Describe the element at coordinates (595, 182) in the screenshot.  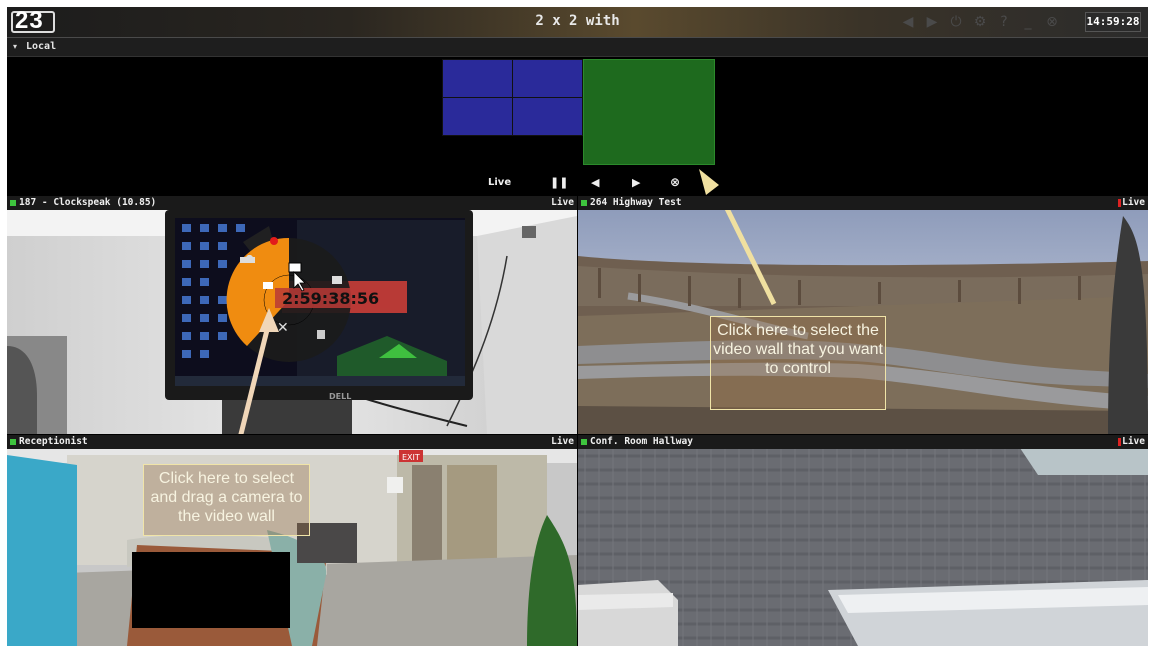
I see `previous-icon: ◀` at that location.